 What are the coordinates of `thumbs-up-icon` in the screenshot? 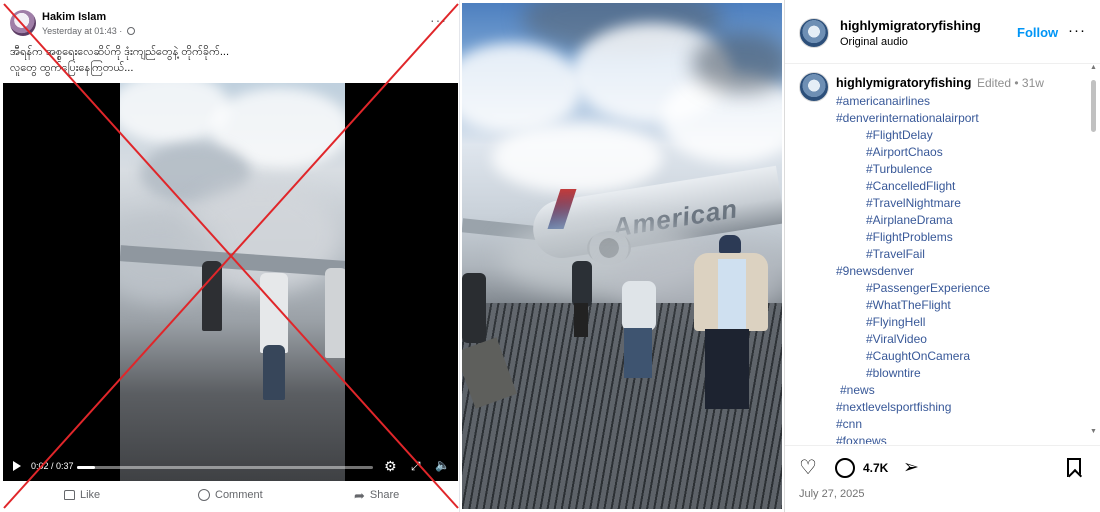 It's located at (69, 495).